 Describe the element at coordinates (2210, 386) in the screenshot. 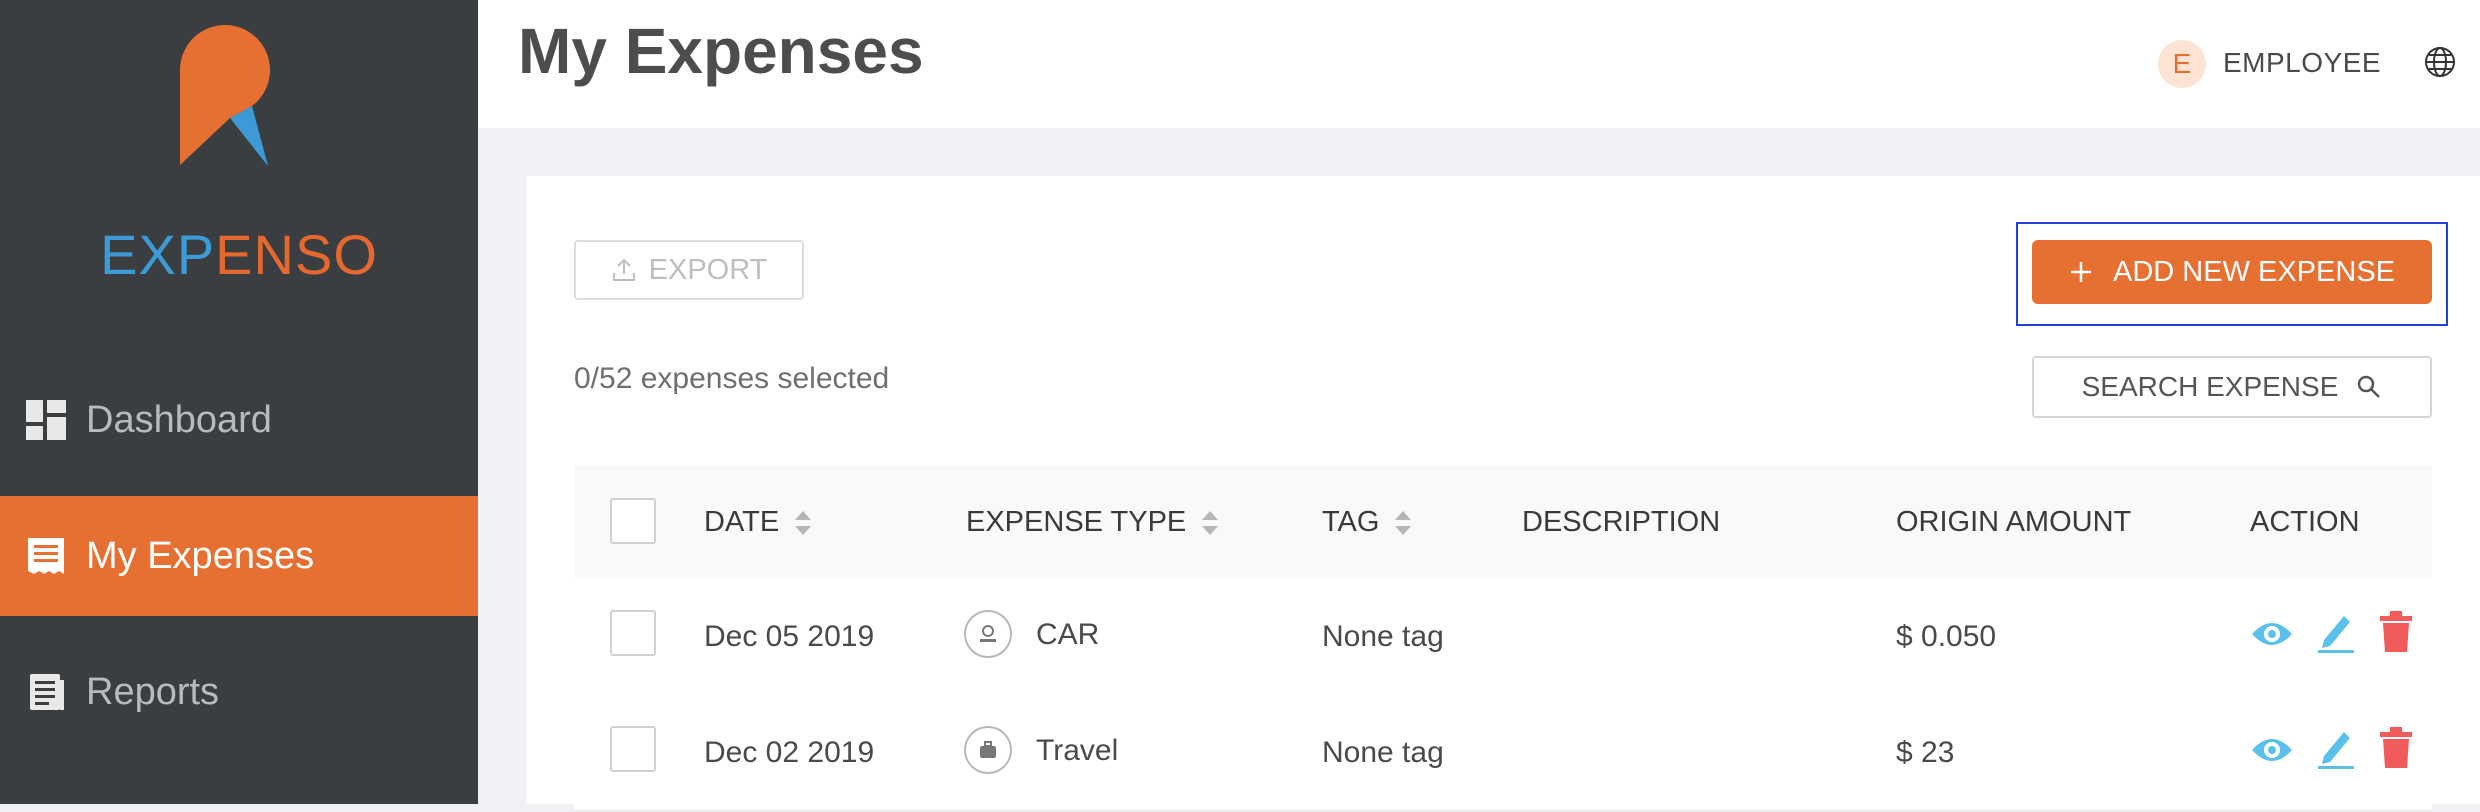

I see `search-expense-label: SEARCH EXPENSE` at that location.